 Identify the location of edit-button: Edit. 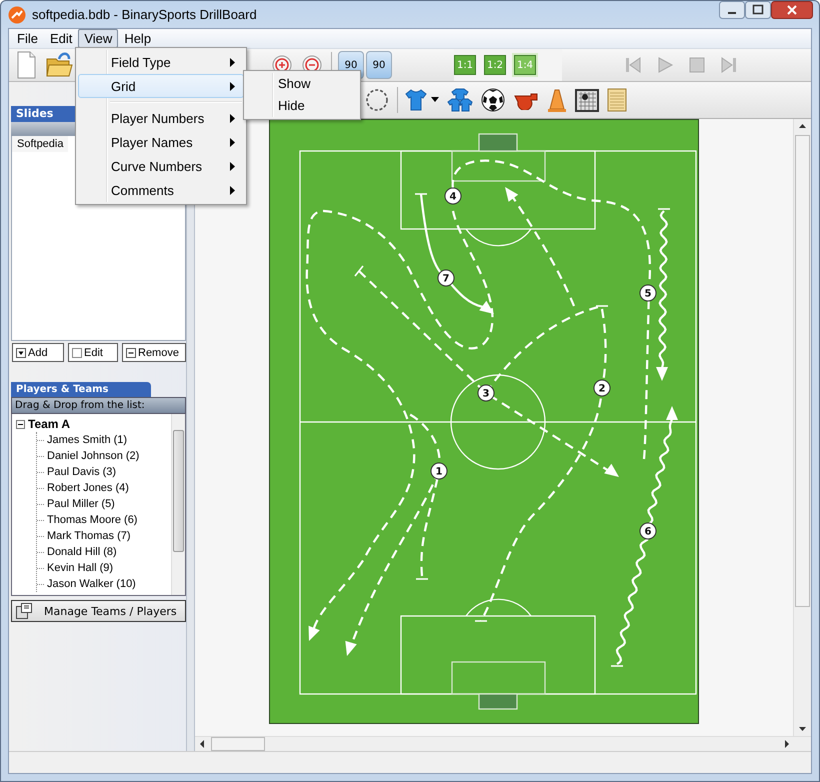
(93, 352).